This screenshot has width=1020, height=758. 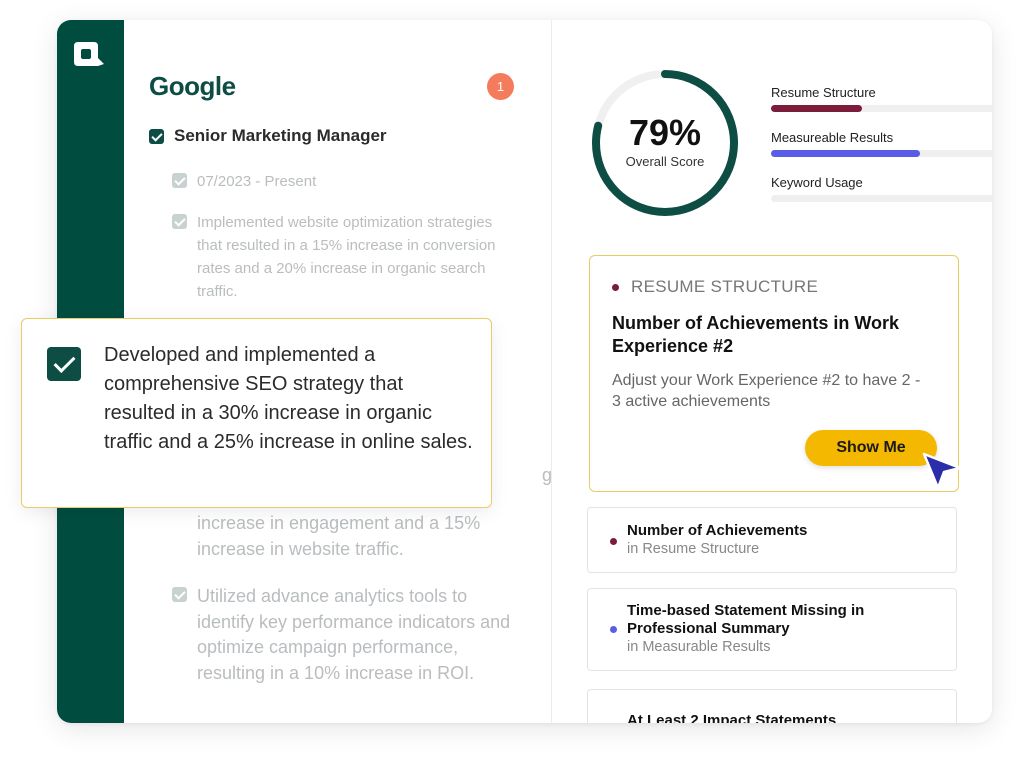 What do you see at coordinates (772, 706) in the screenshot?
I see `suggestion-list-item: At Least 2 Impact Statements` at bounding box center [772, 706].